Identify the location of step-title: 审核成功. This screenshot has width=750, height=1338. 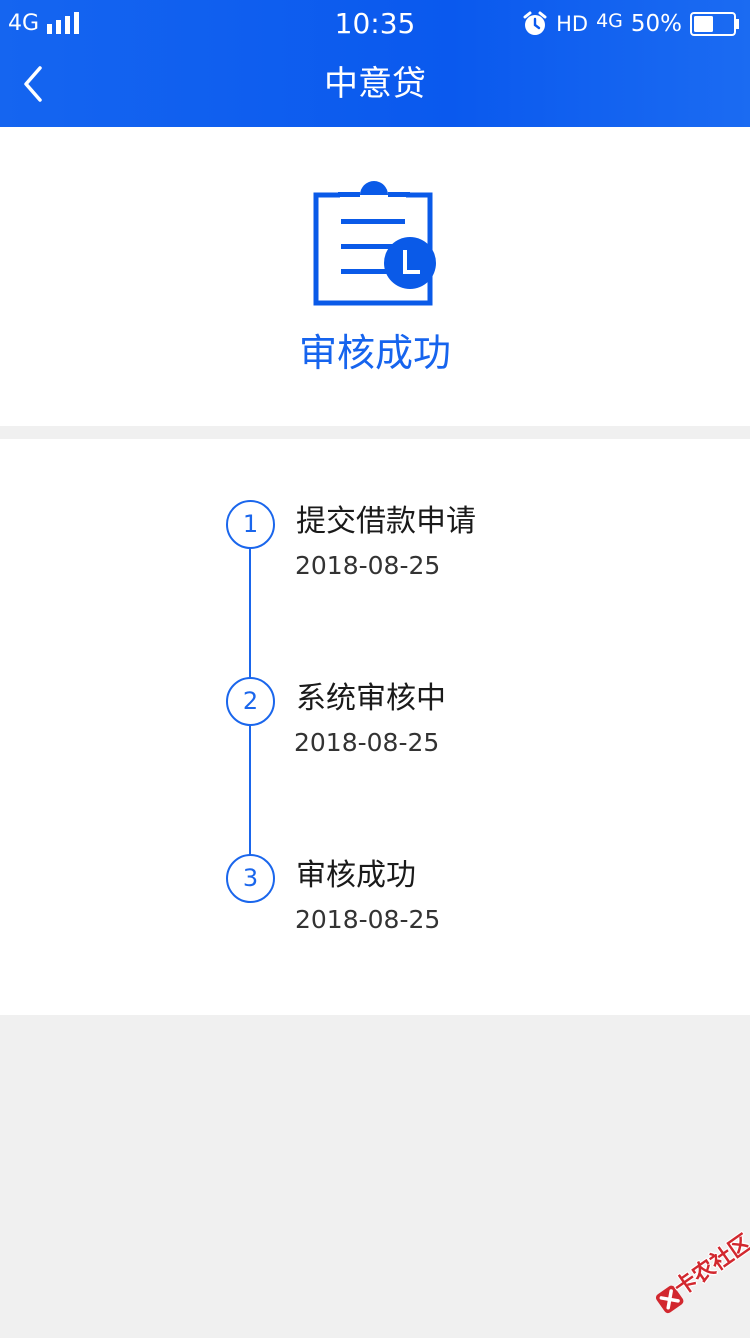
(356, 875).